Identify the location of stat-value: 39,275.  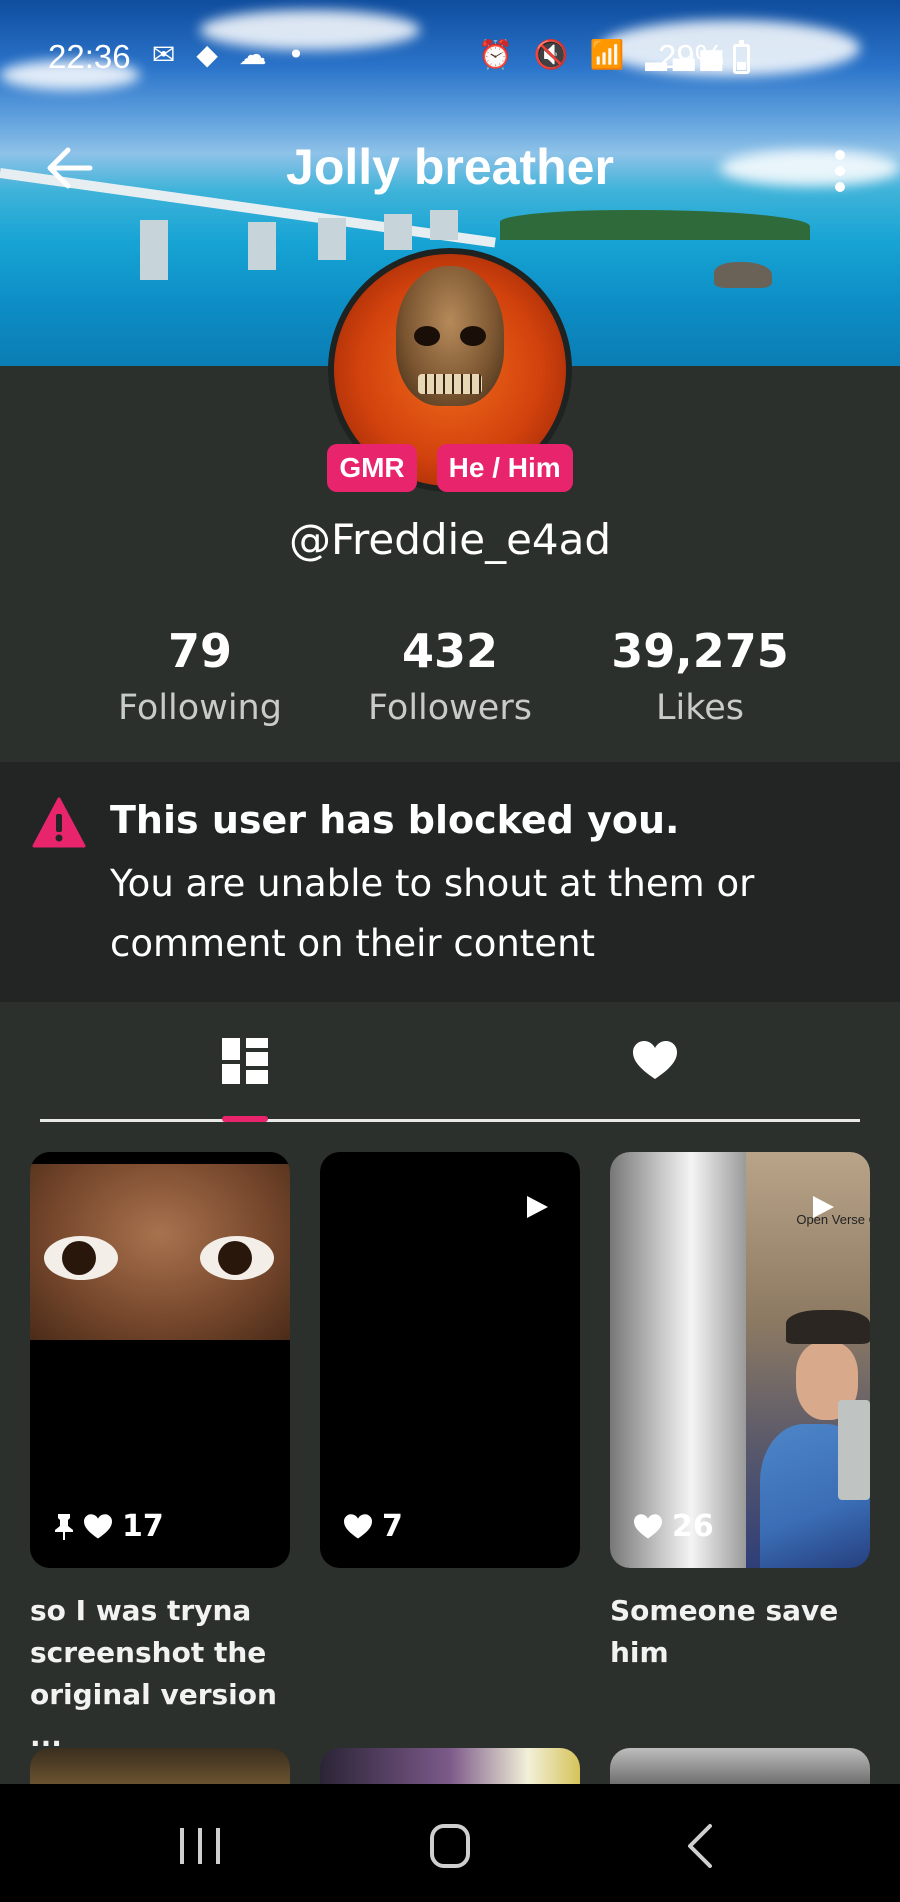
(700, 651).